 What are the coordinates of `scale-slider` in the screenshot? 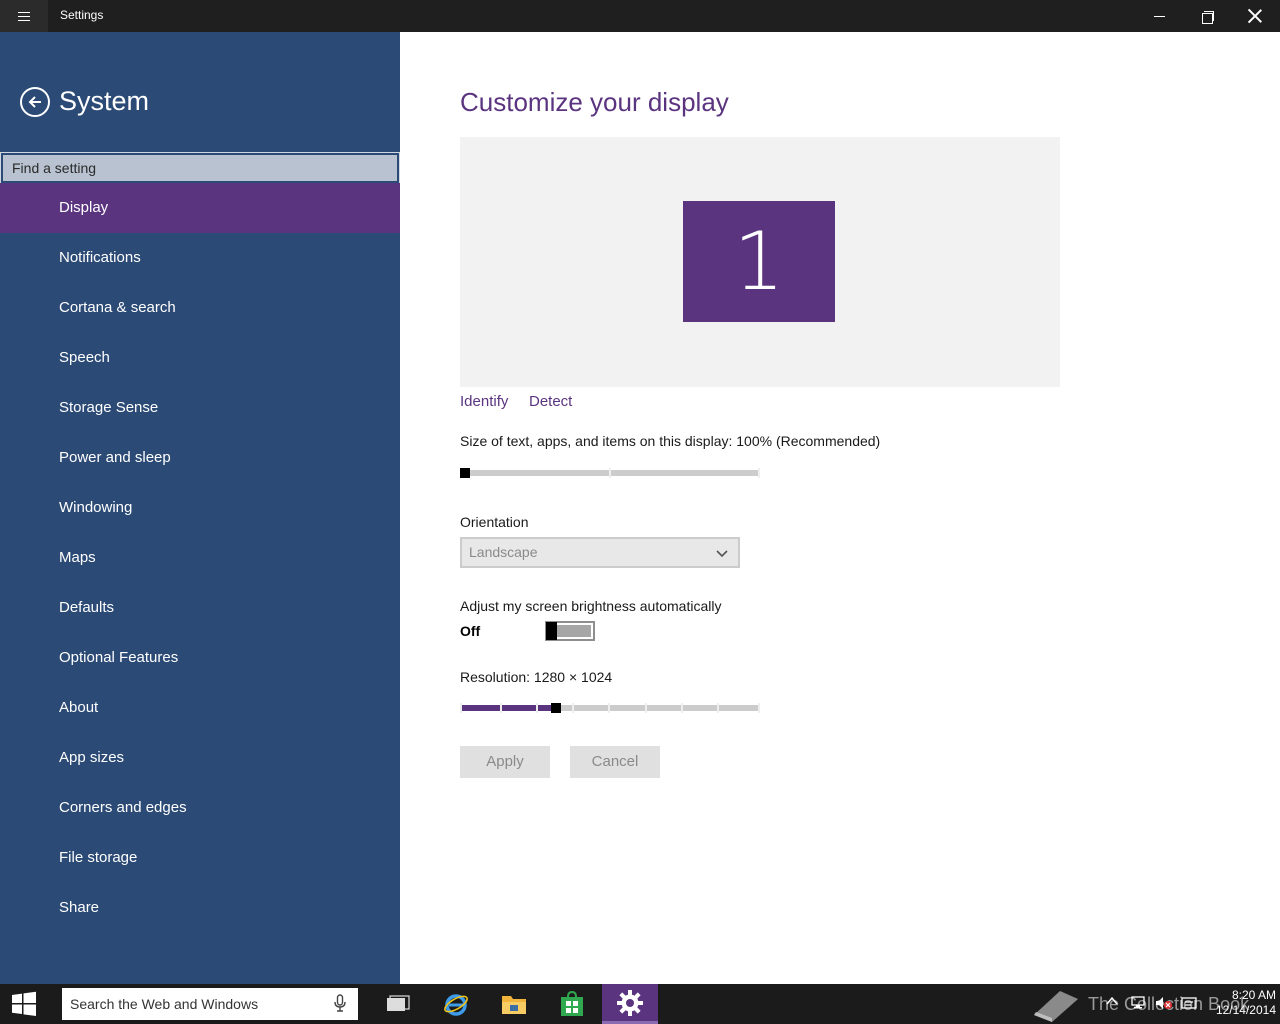 It's located at (610, 473).